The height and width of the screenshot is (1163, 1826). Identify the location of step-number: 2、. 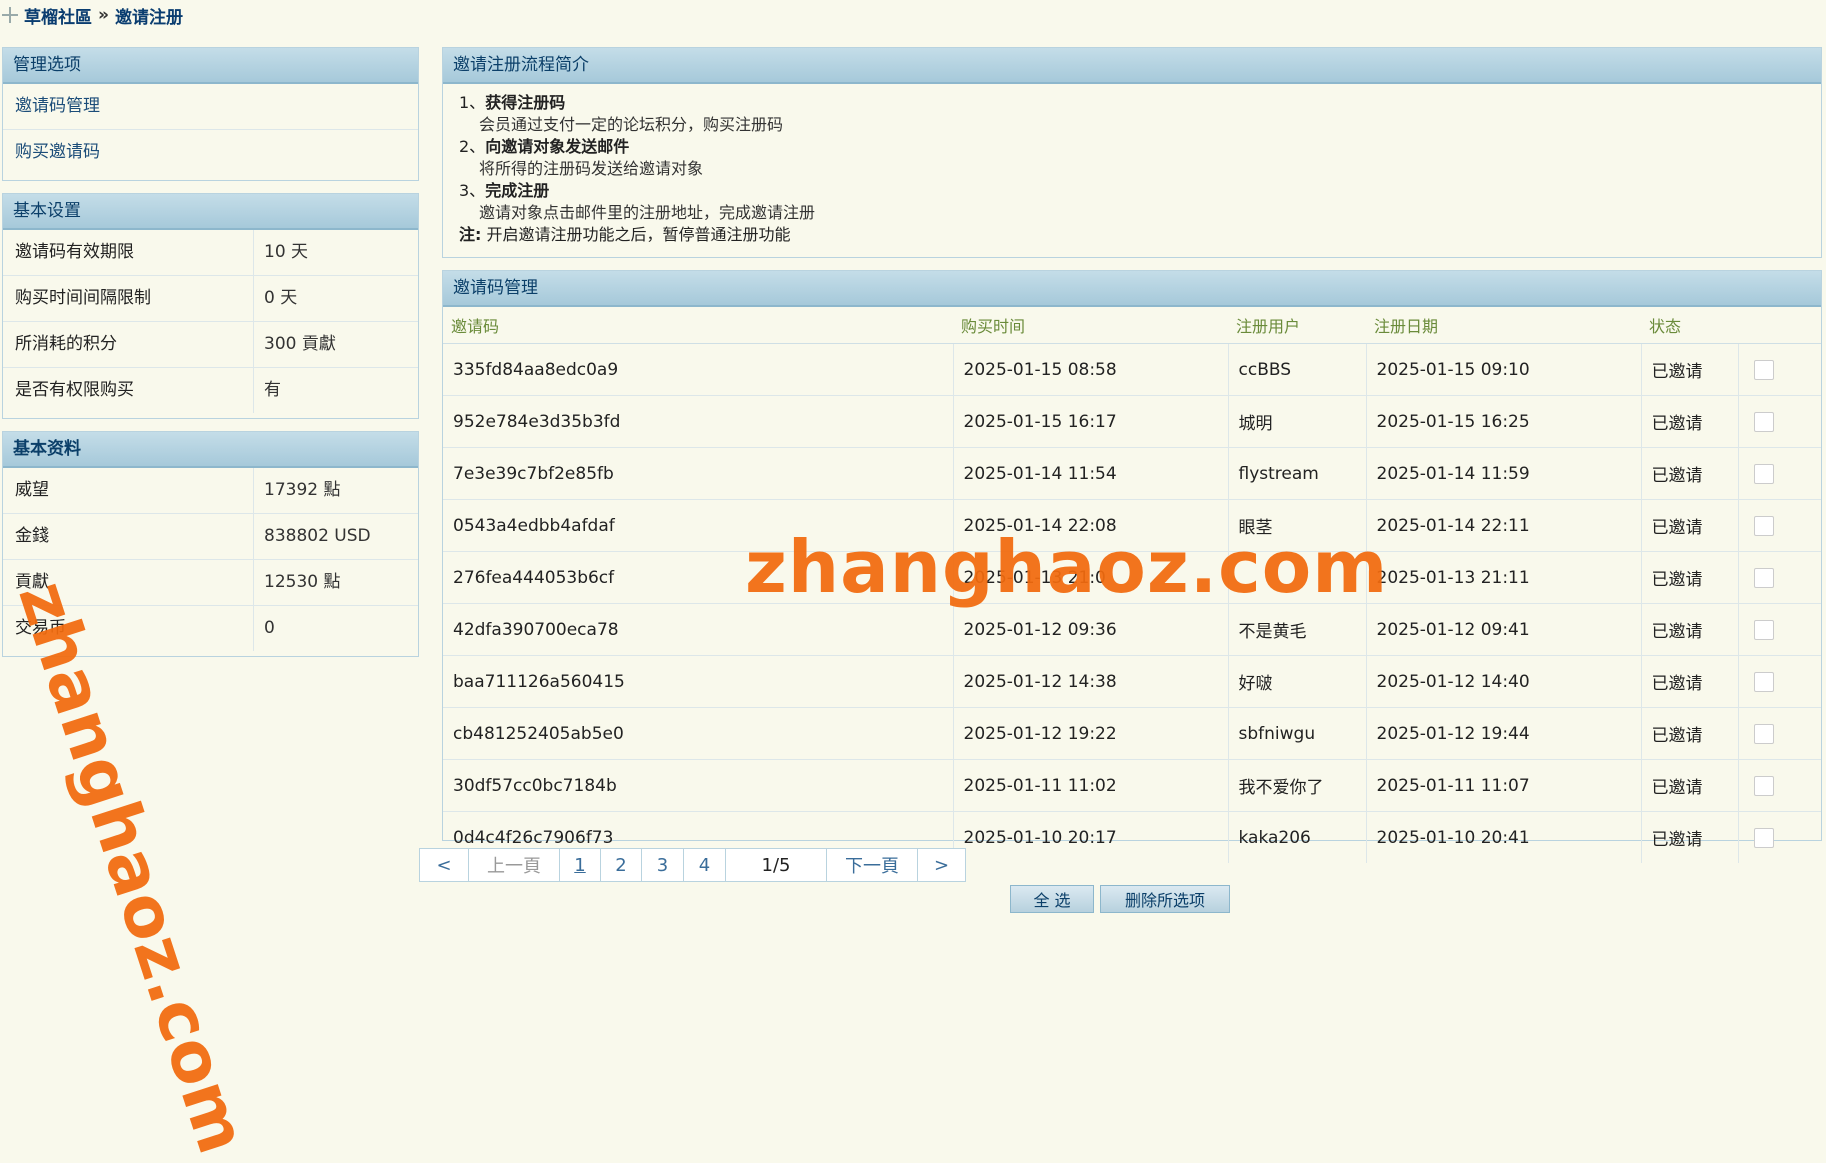
(472, 146).